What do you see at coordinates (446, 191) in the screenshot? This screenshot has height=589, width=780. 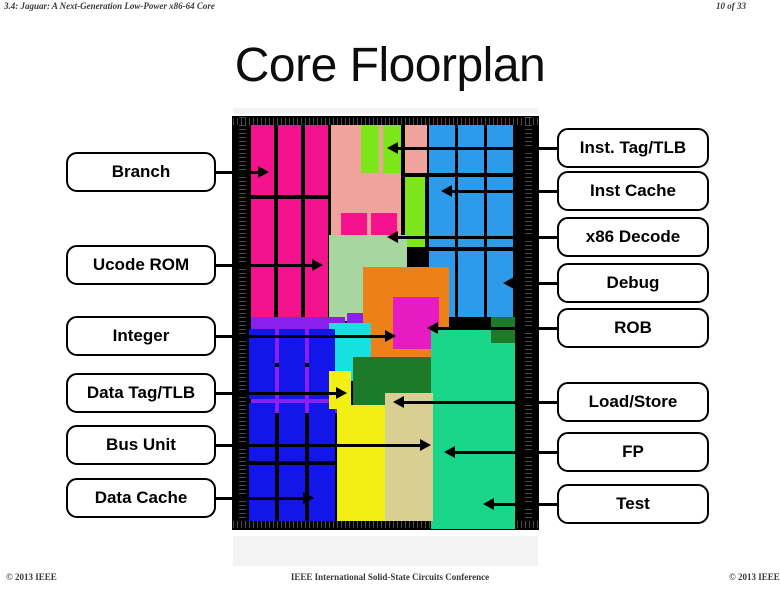 I see `arrowhead-inst-cache` at bounding box center [446, 191].